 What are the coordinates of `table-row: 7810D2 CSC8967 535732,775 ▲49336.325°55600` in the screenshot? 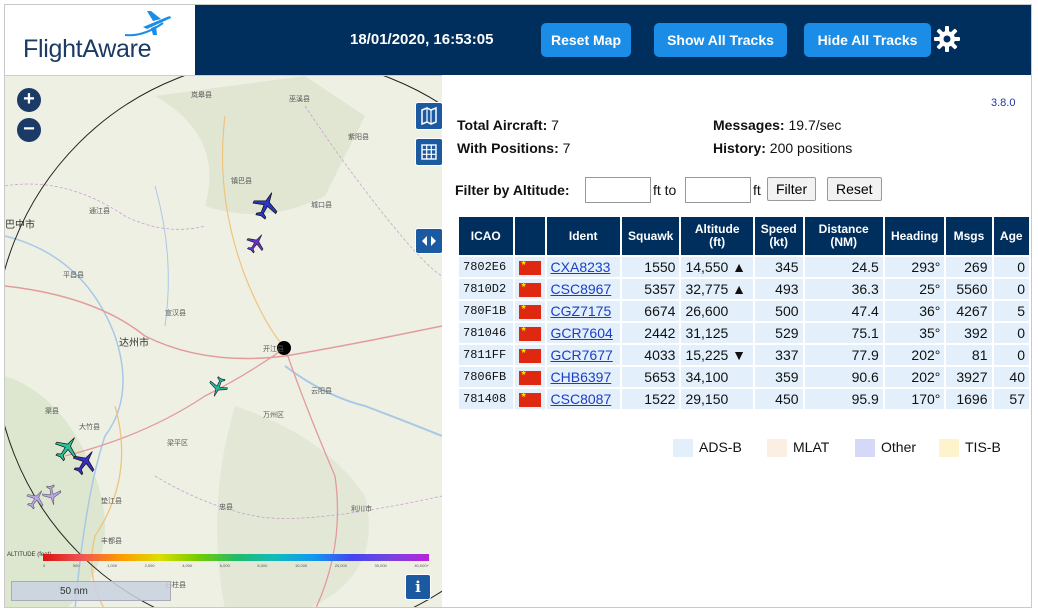 It's located at (744, 289).